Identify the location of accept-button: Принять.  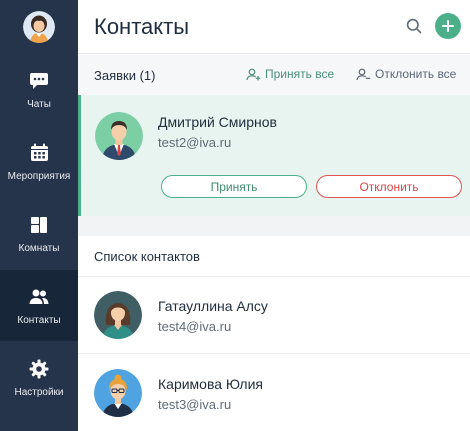
(234, 186).